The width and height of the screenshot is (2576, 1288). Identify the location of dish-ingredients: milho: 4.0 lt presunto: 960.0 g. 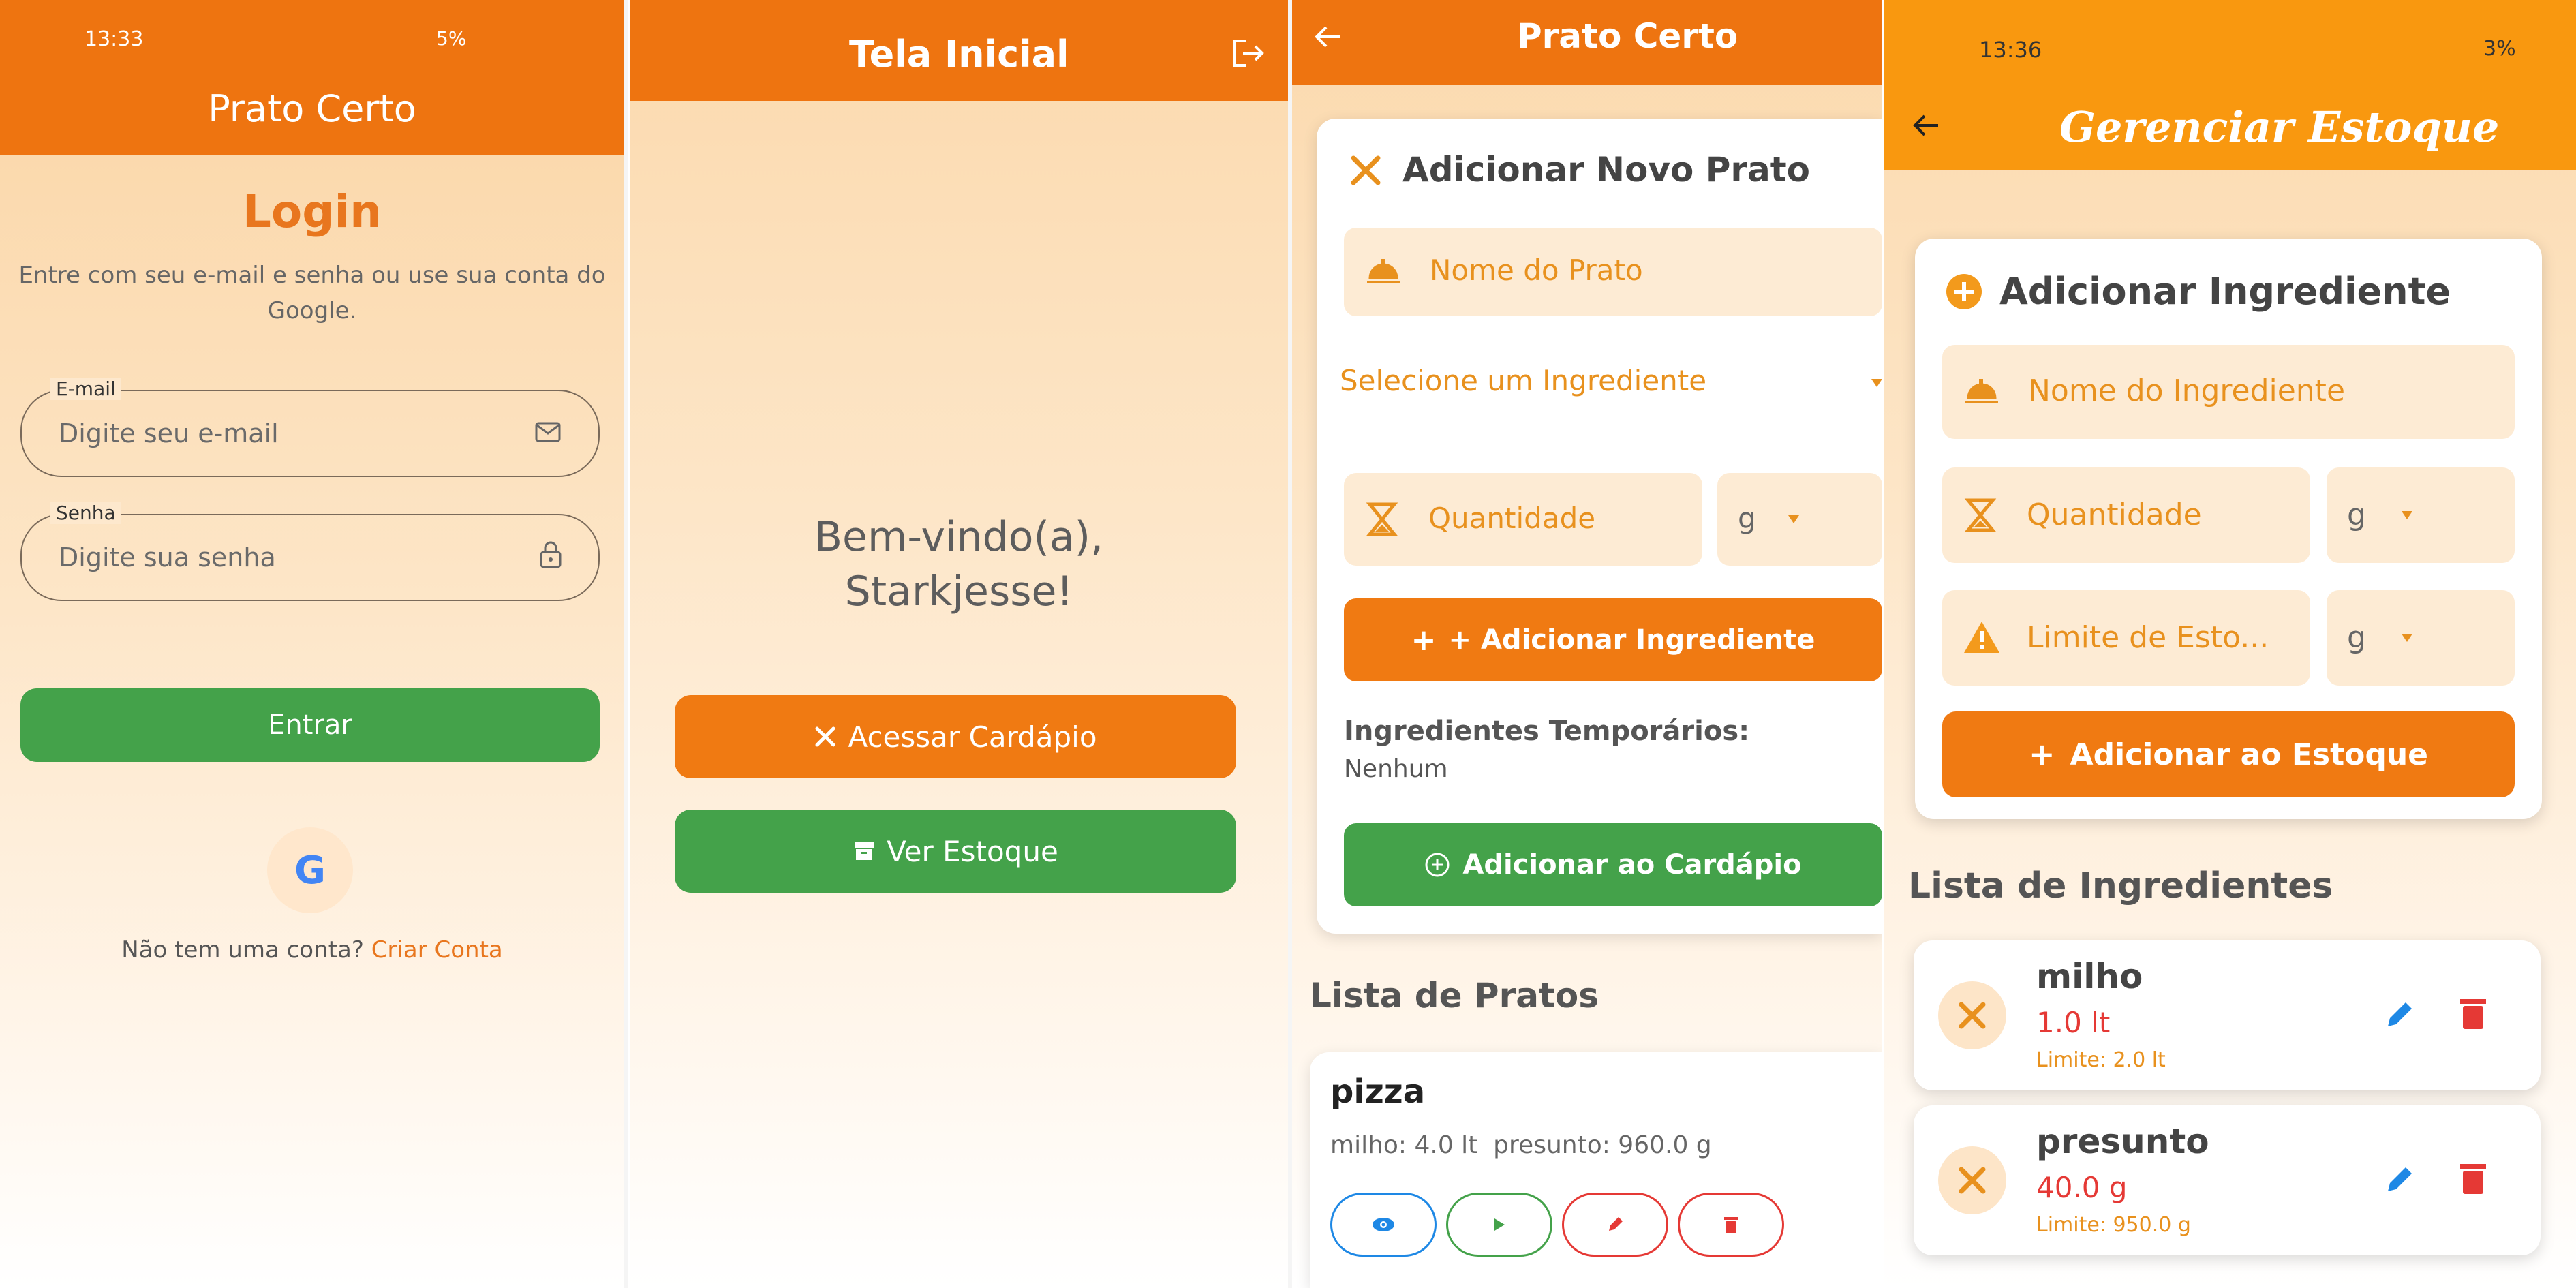
(1521, 1145).